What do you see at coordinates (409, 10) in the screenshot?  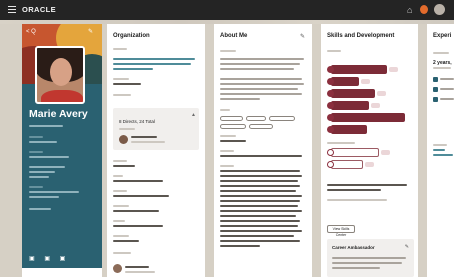 I see `home-icon: ⌂` at bounding box center [409, 10].